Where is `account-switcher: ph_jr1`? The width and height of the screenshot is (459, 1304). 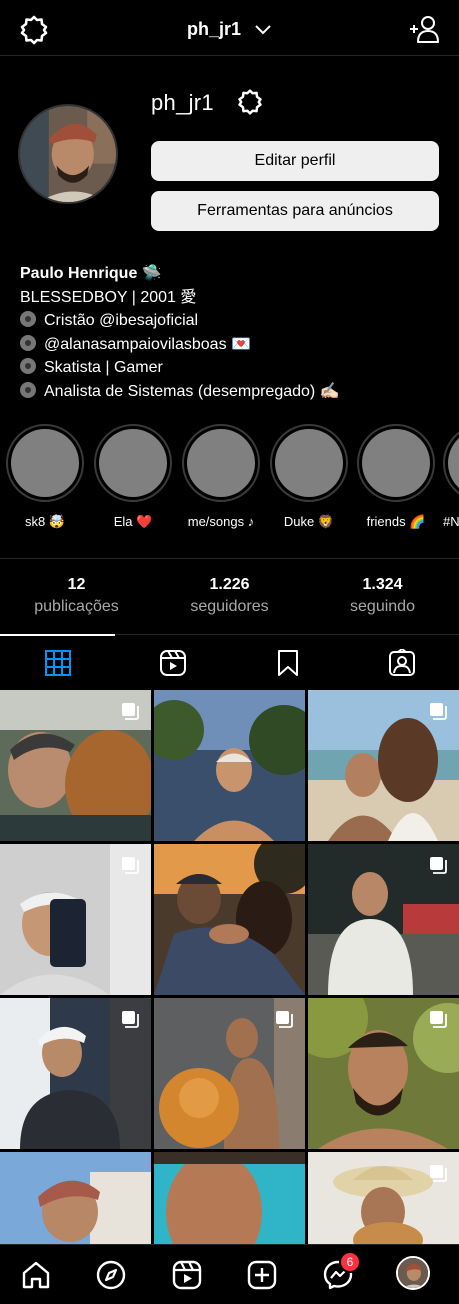
account-switcher: ph_jr1 is located at coordinates (229, 29).